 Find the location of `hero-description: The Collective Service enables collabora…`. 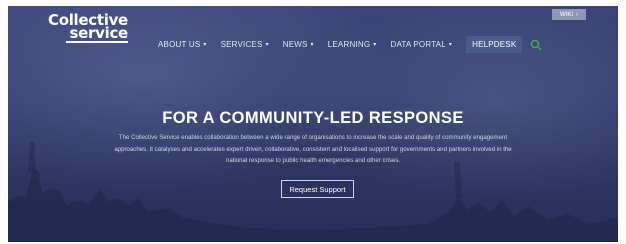

hero-description: The Collective Service enables collabora… is located at coordinates (313, 149).